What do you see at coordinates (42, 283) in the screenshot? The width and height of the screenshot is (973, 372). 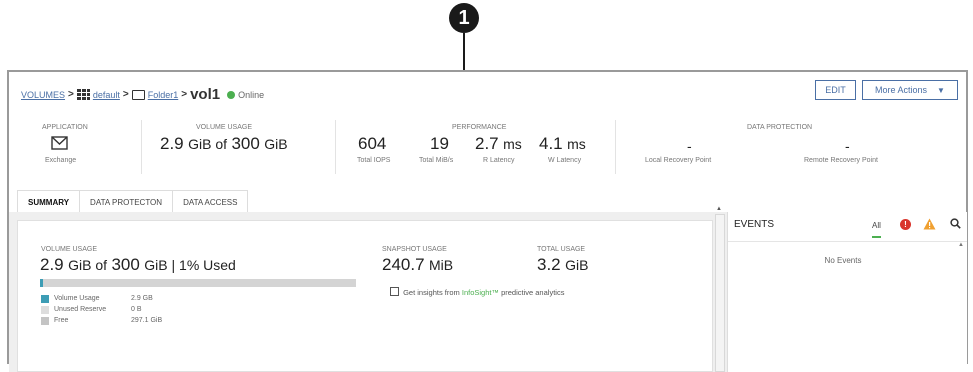 I see `usage-bar-fill` at bounding box center [42, 283].